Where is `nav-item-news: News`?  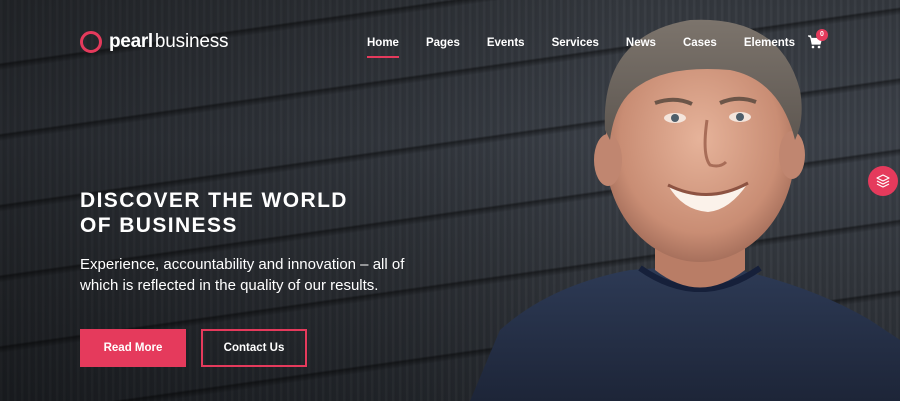 nav-item-news: News is located at coordinates (641, 48).